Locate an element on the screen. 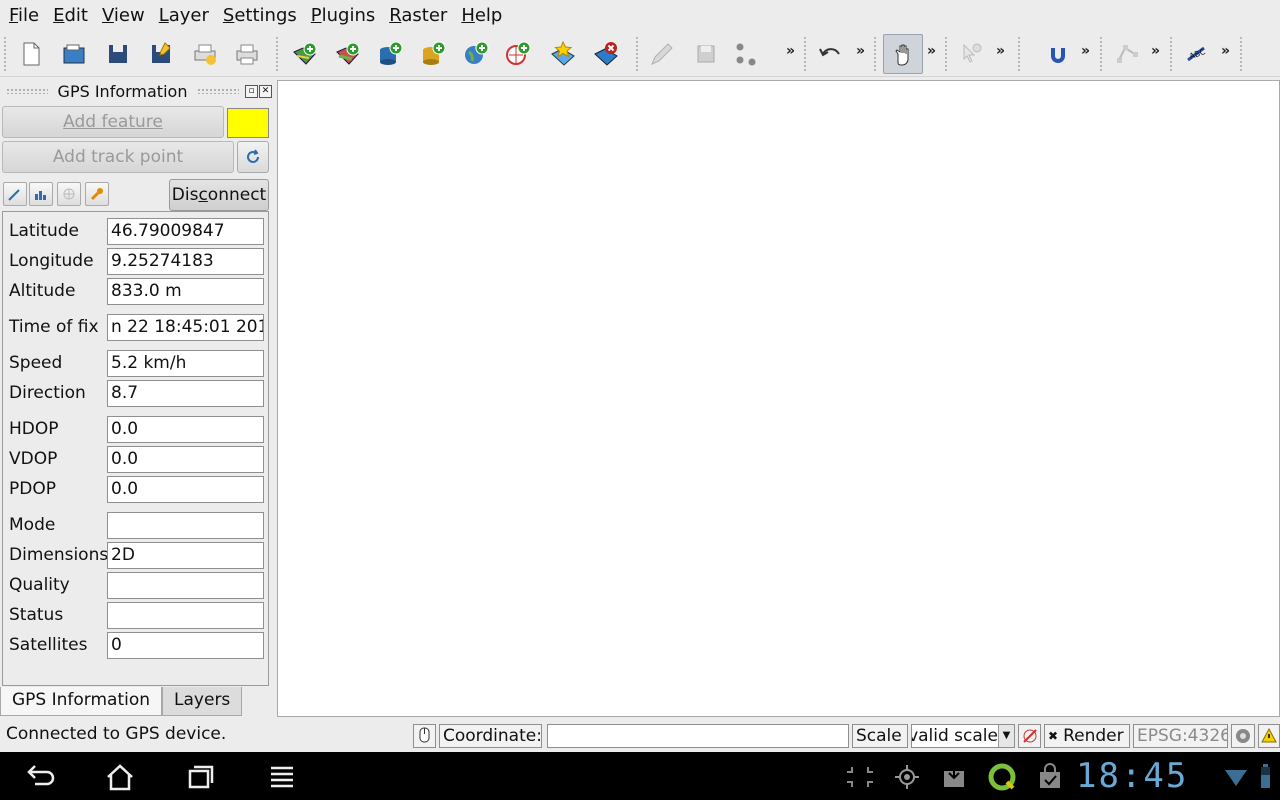 Image resolution: width=1280 pixels, height=800 pixels. menu-view: View is located at coordinates (123, 15).